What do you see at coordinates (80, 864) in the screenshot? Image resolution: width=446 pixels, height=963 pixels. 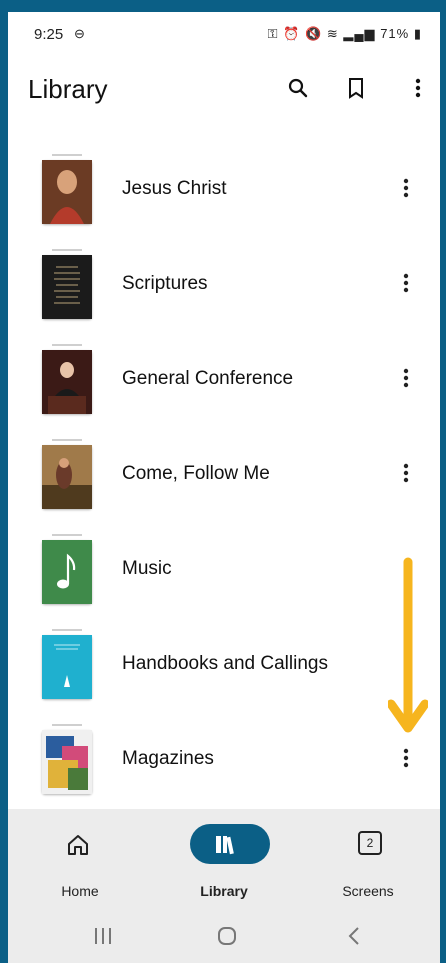 I see `nav-home: Home` at bounding box center [80, 864].